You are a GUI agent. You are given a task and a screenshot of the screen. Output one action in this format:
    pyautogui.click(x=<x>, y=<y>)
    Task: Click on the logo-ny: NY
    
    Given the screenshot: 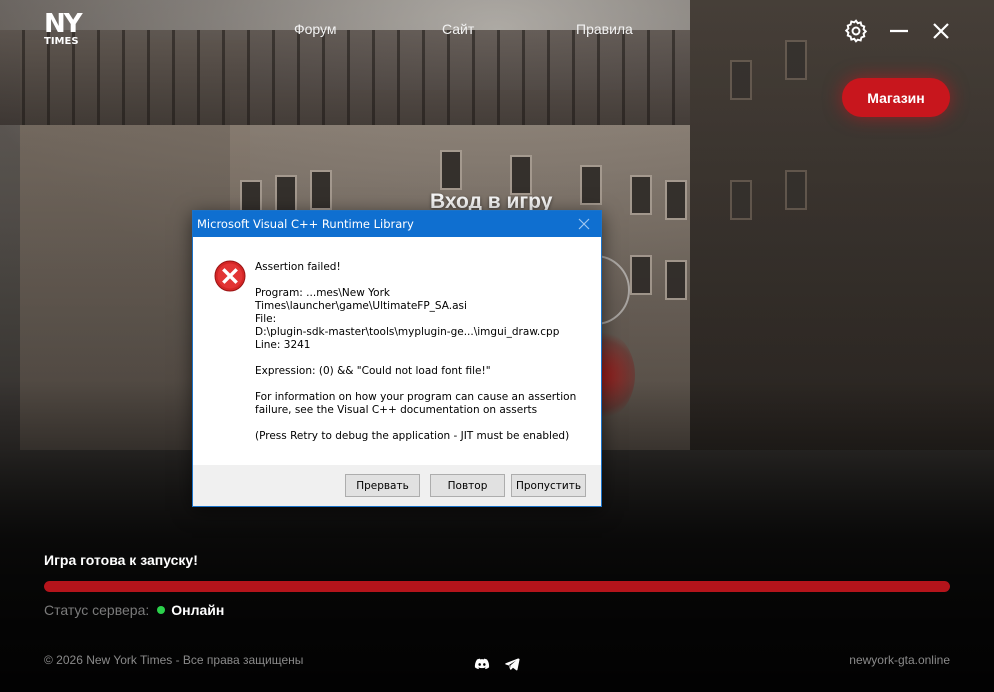 What is the action you would take?
    pyautogui.click(x=63, y=24)
    